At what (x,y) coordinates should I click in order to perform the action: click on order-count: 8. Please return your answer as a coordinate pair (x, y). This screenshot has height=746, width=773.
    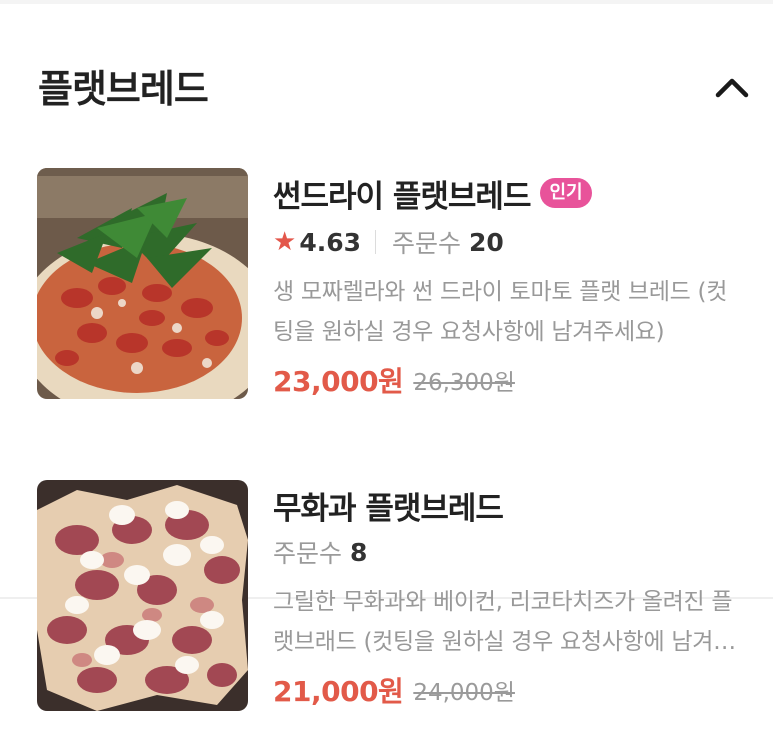
    Looking at the image, I should click on (359, 552).